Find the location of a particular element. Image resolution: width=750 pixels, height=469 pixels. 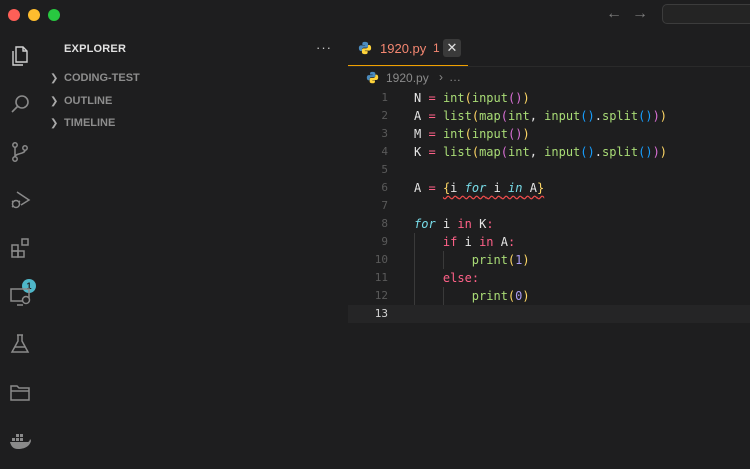

code-text: M = int(input()) is located at coordinates (472, 134).